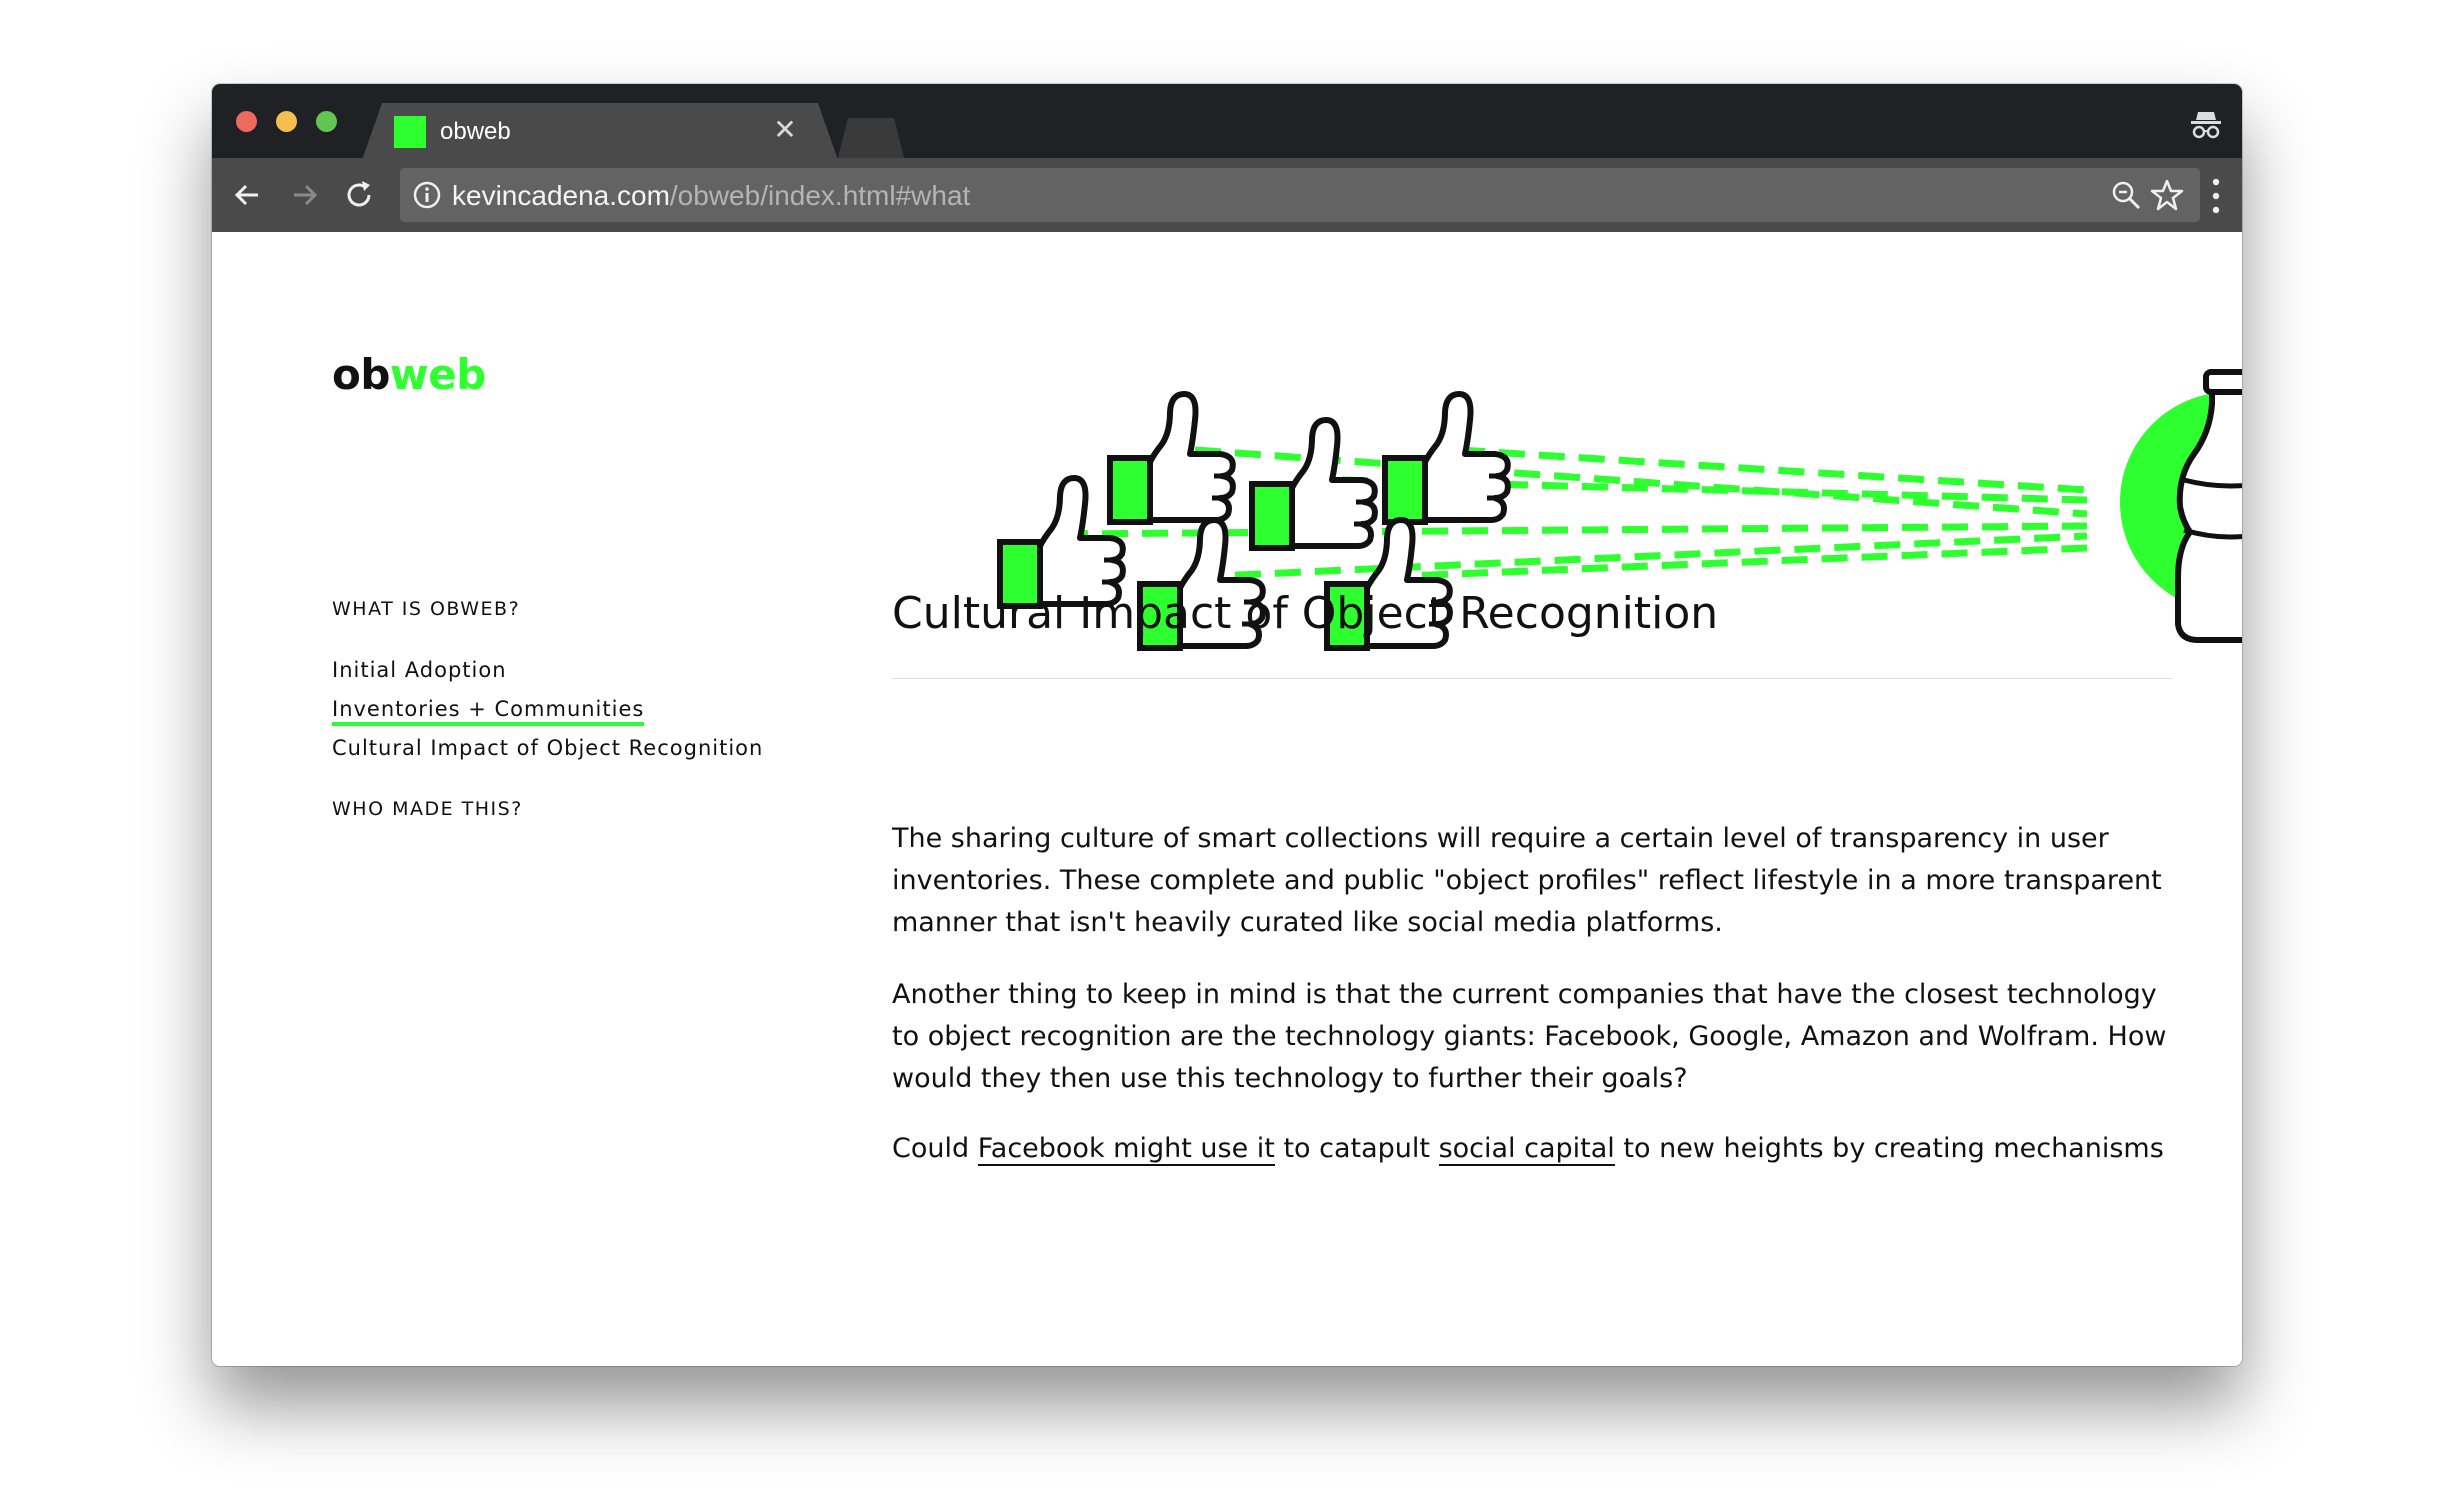 This screenshot has height=1506, width=2442. What do you see at coordinates (304, 195) in the screenshot?
I see `forward-arrow-icon` at bounding box center [304, 195].